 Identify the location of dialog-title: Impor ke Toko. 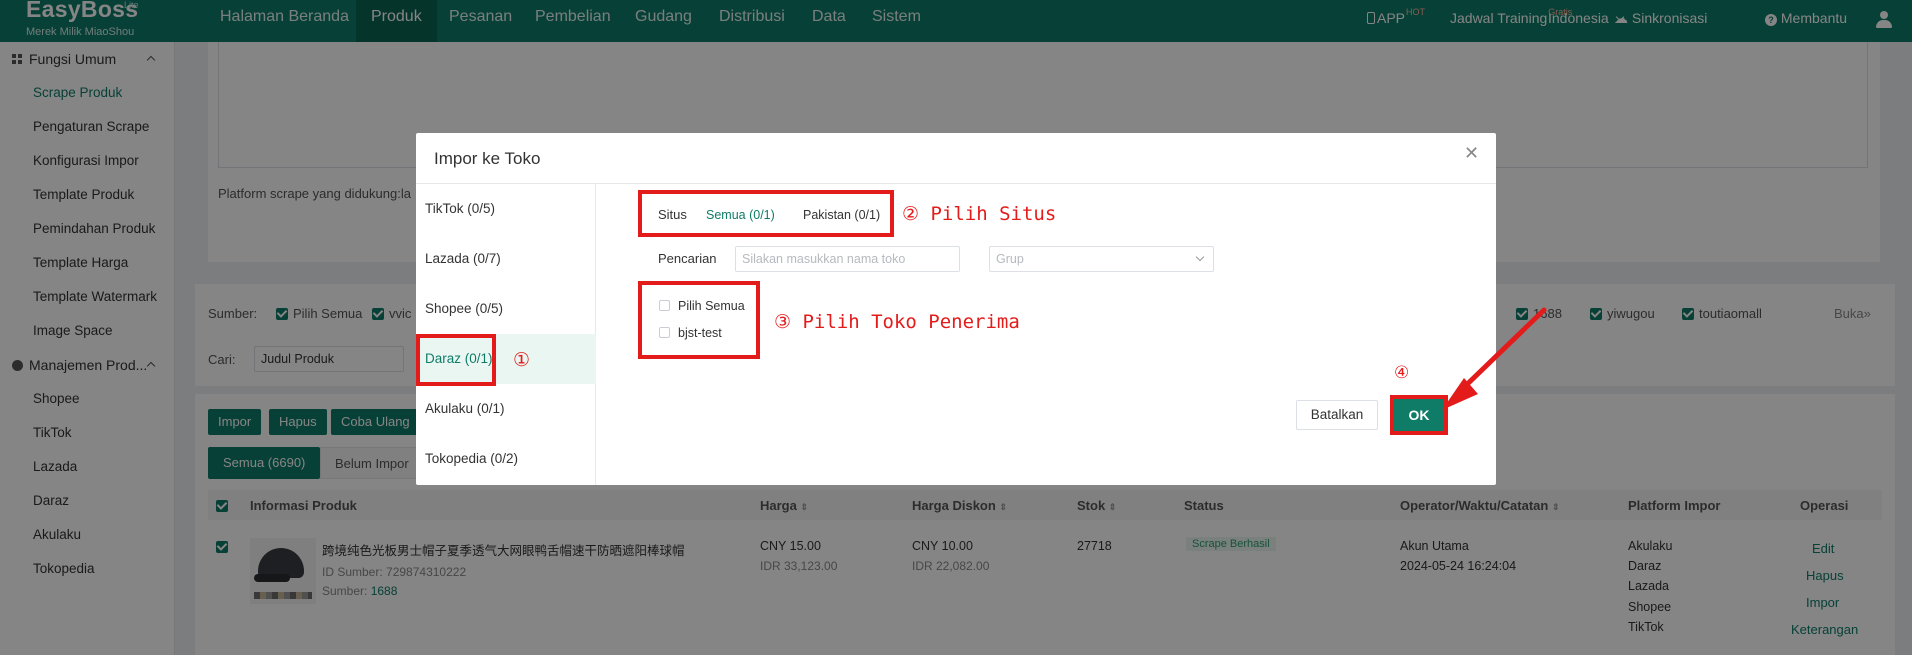
(487, 158).